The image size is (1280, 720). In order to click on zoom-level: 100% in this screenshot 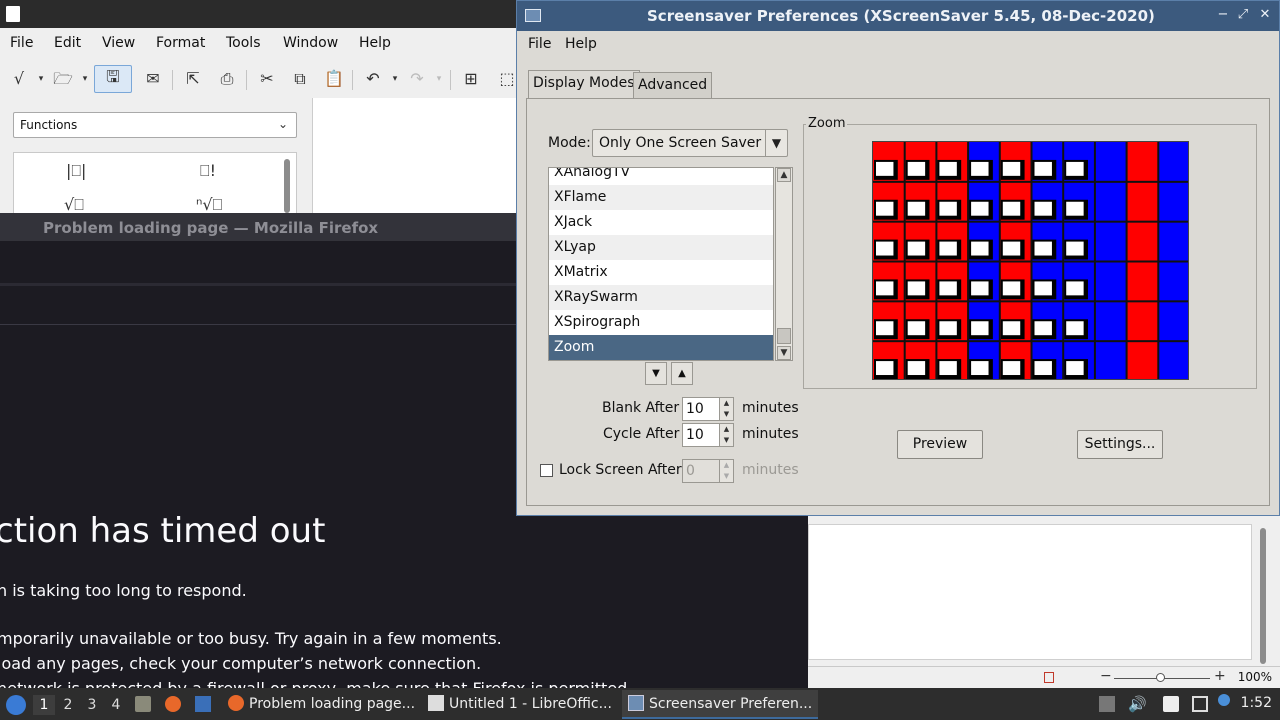, I will do `click(1255, 677)`.